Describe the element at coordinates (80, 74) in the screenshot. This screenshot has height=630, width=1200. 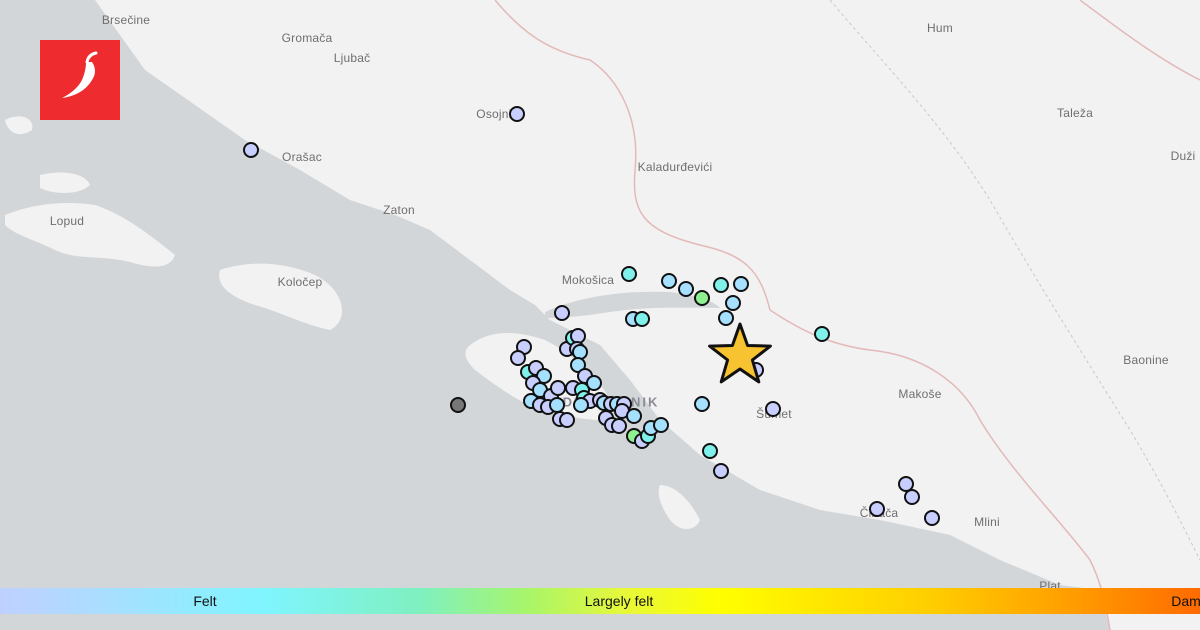
I see `chili-pepper-icon` at that location.